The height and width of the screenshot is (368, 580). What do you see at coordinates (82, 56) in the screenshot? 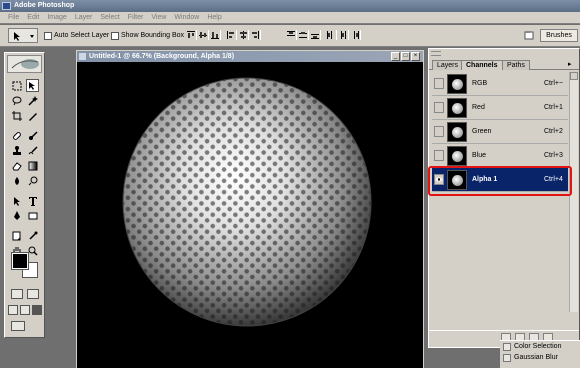
I see `document-icon` at bounding box center [82, 56].